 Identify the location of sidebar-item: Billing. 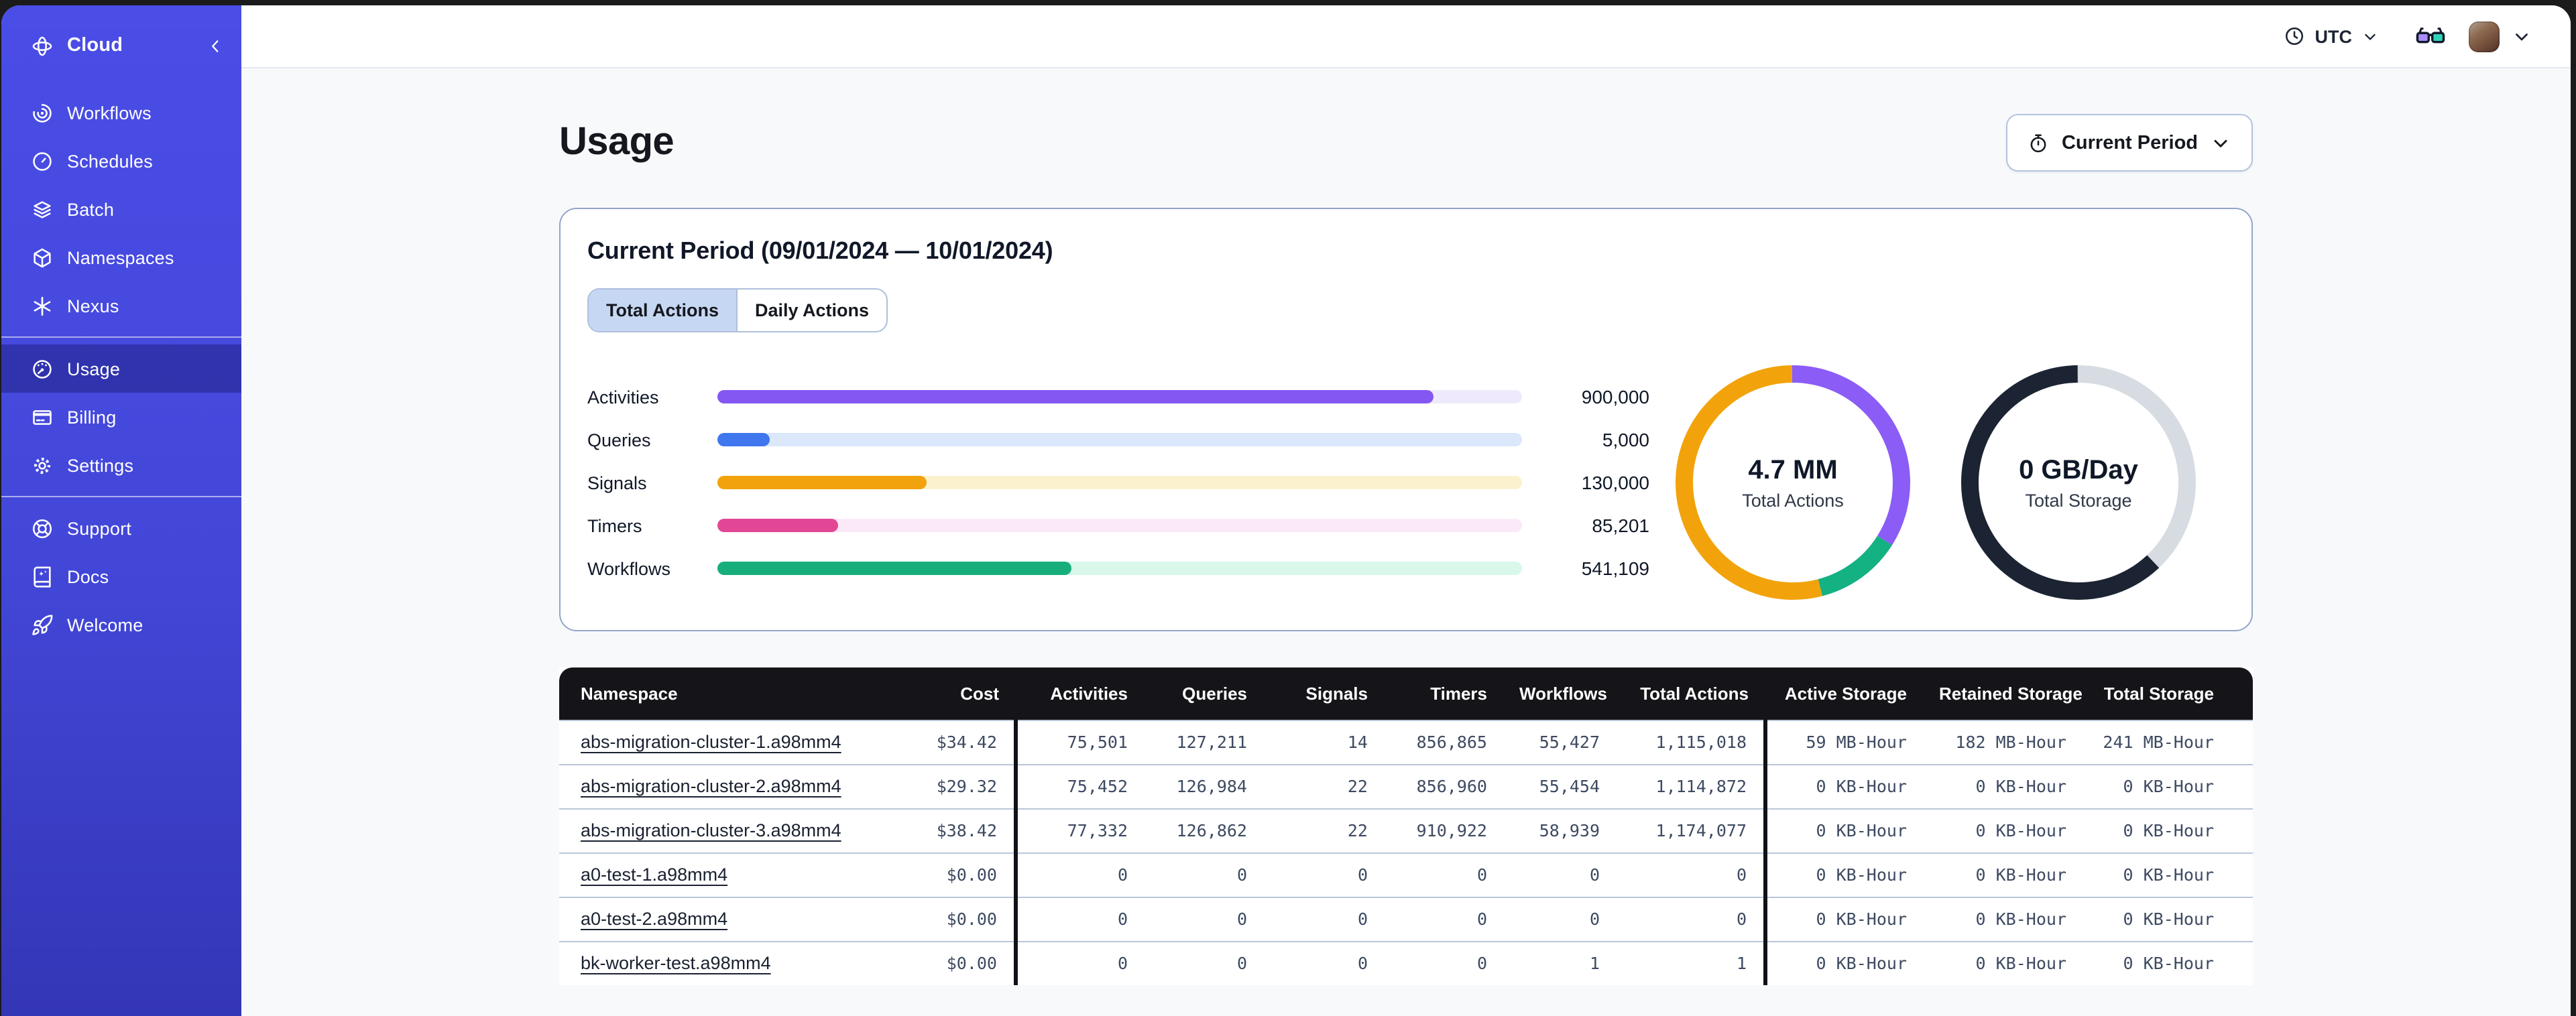
(121, 417).